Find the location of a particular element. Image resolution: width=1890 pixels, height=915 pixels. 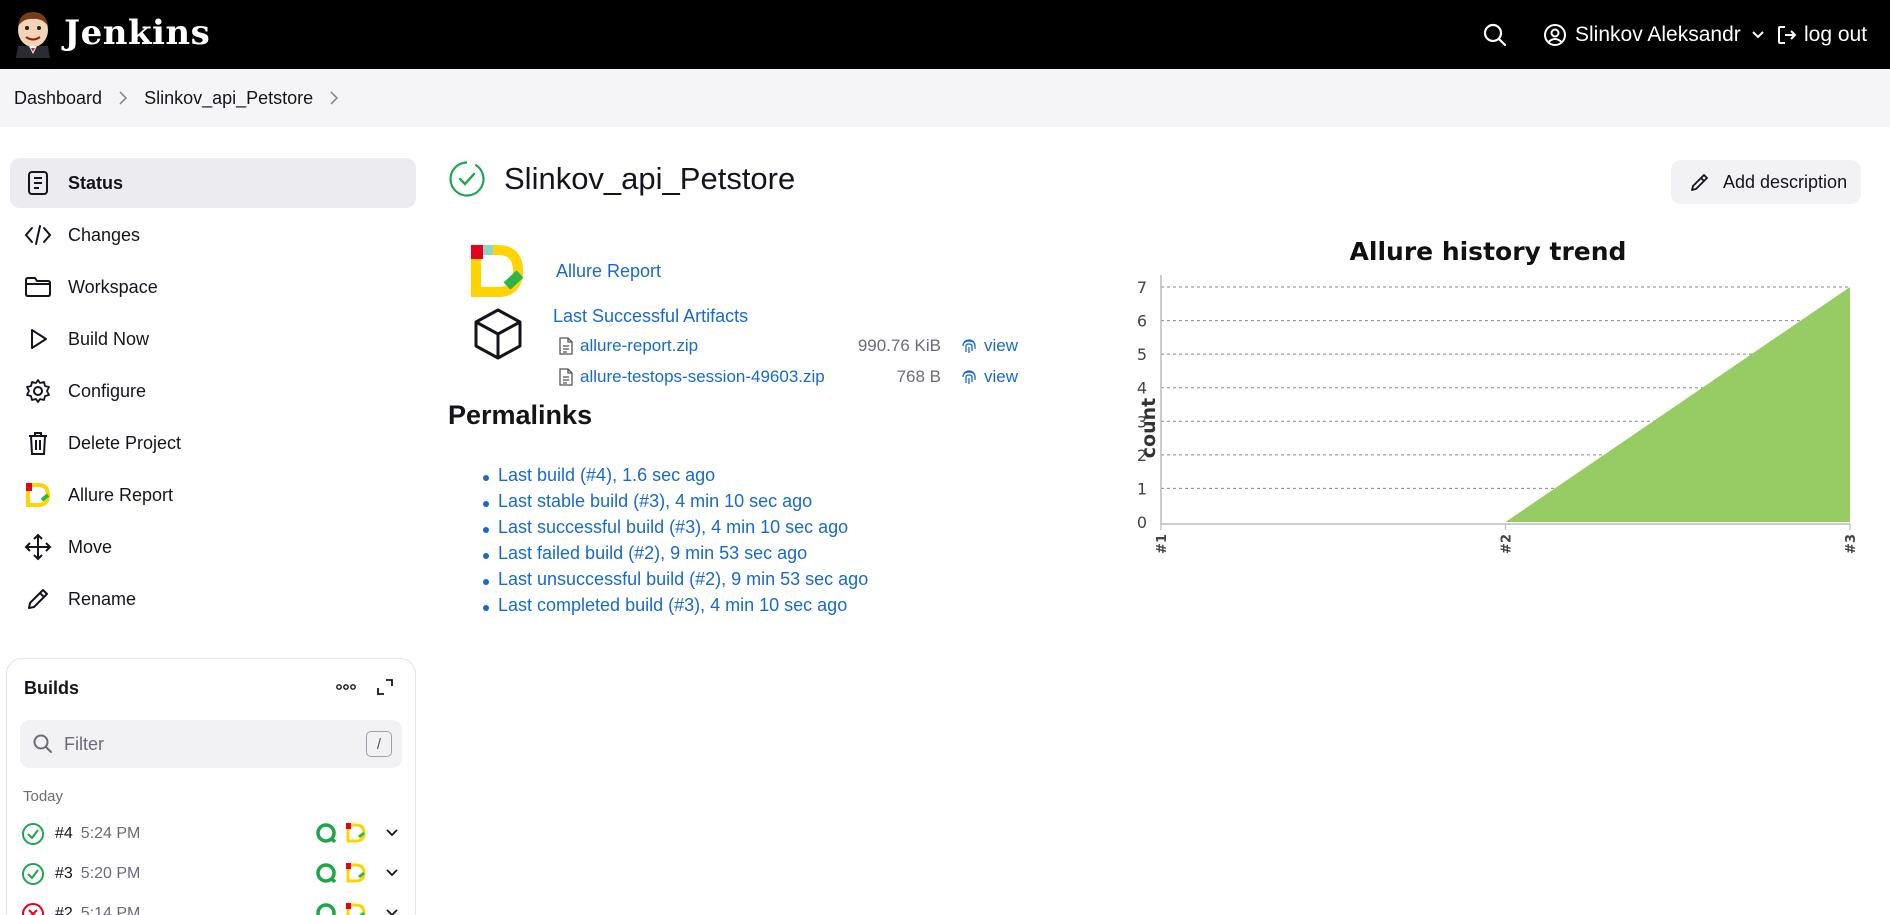

sidebar-item-move: Move is located at coordinates (213, 547).